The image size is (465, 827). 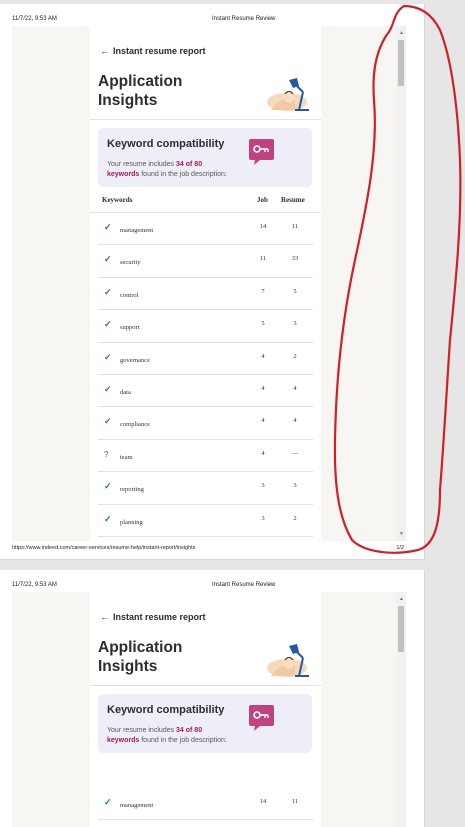 What do you see at coordinates (205, 456) in the screenshot?
I see `keyword-row: ? team 4 —` at bounding box center [205, 456].